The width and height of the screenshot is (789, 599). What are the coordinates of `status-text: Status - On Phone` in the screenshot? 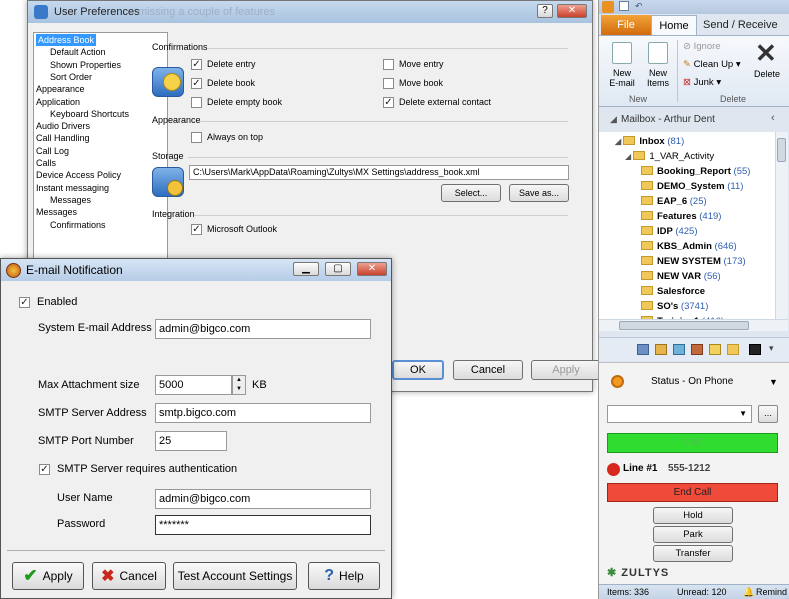 It's located at (692, 381).